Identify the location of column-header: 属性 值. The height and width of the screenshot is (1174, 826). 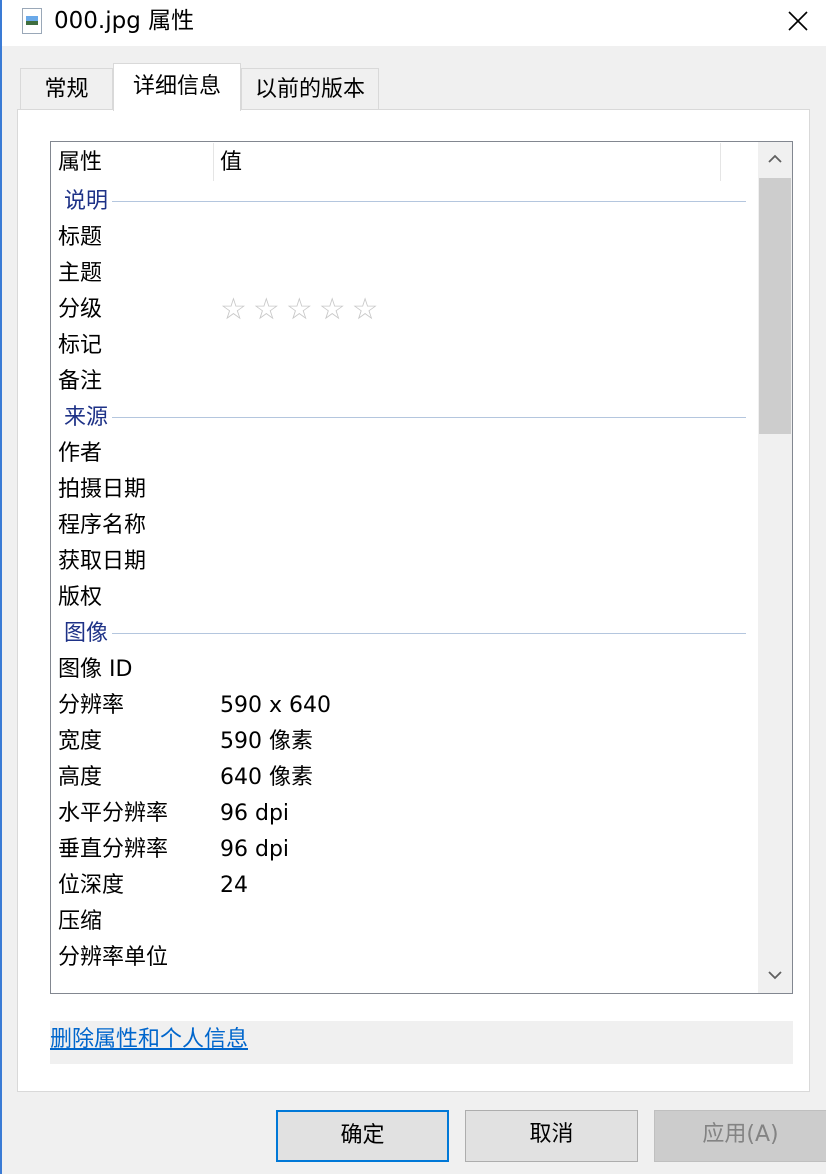
(404, 162).